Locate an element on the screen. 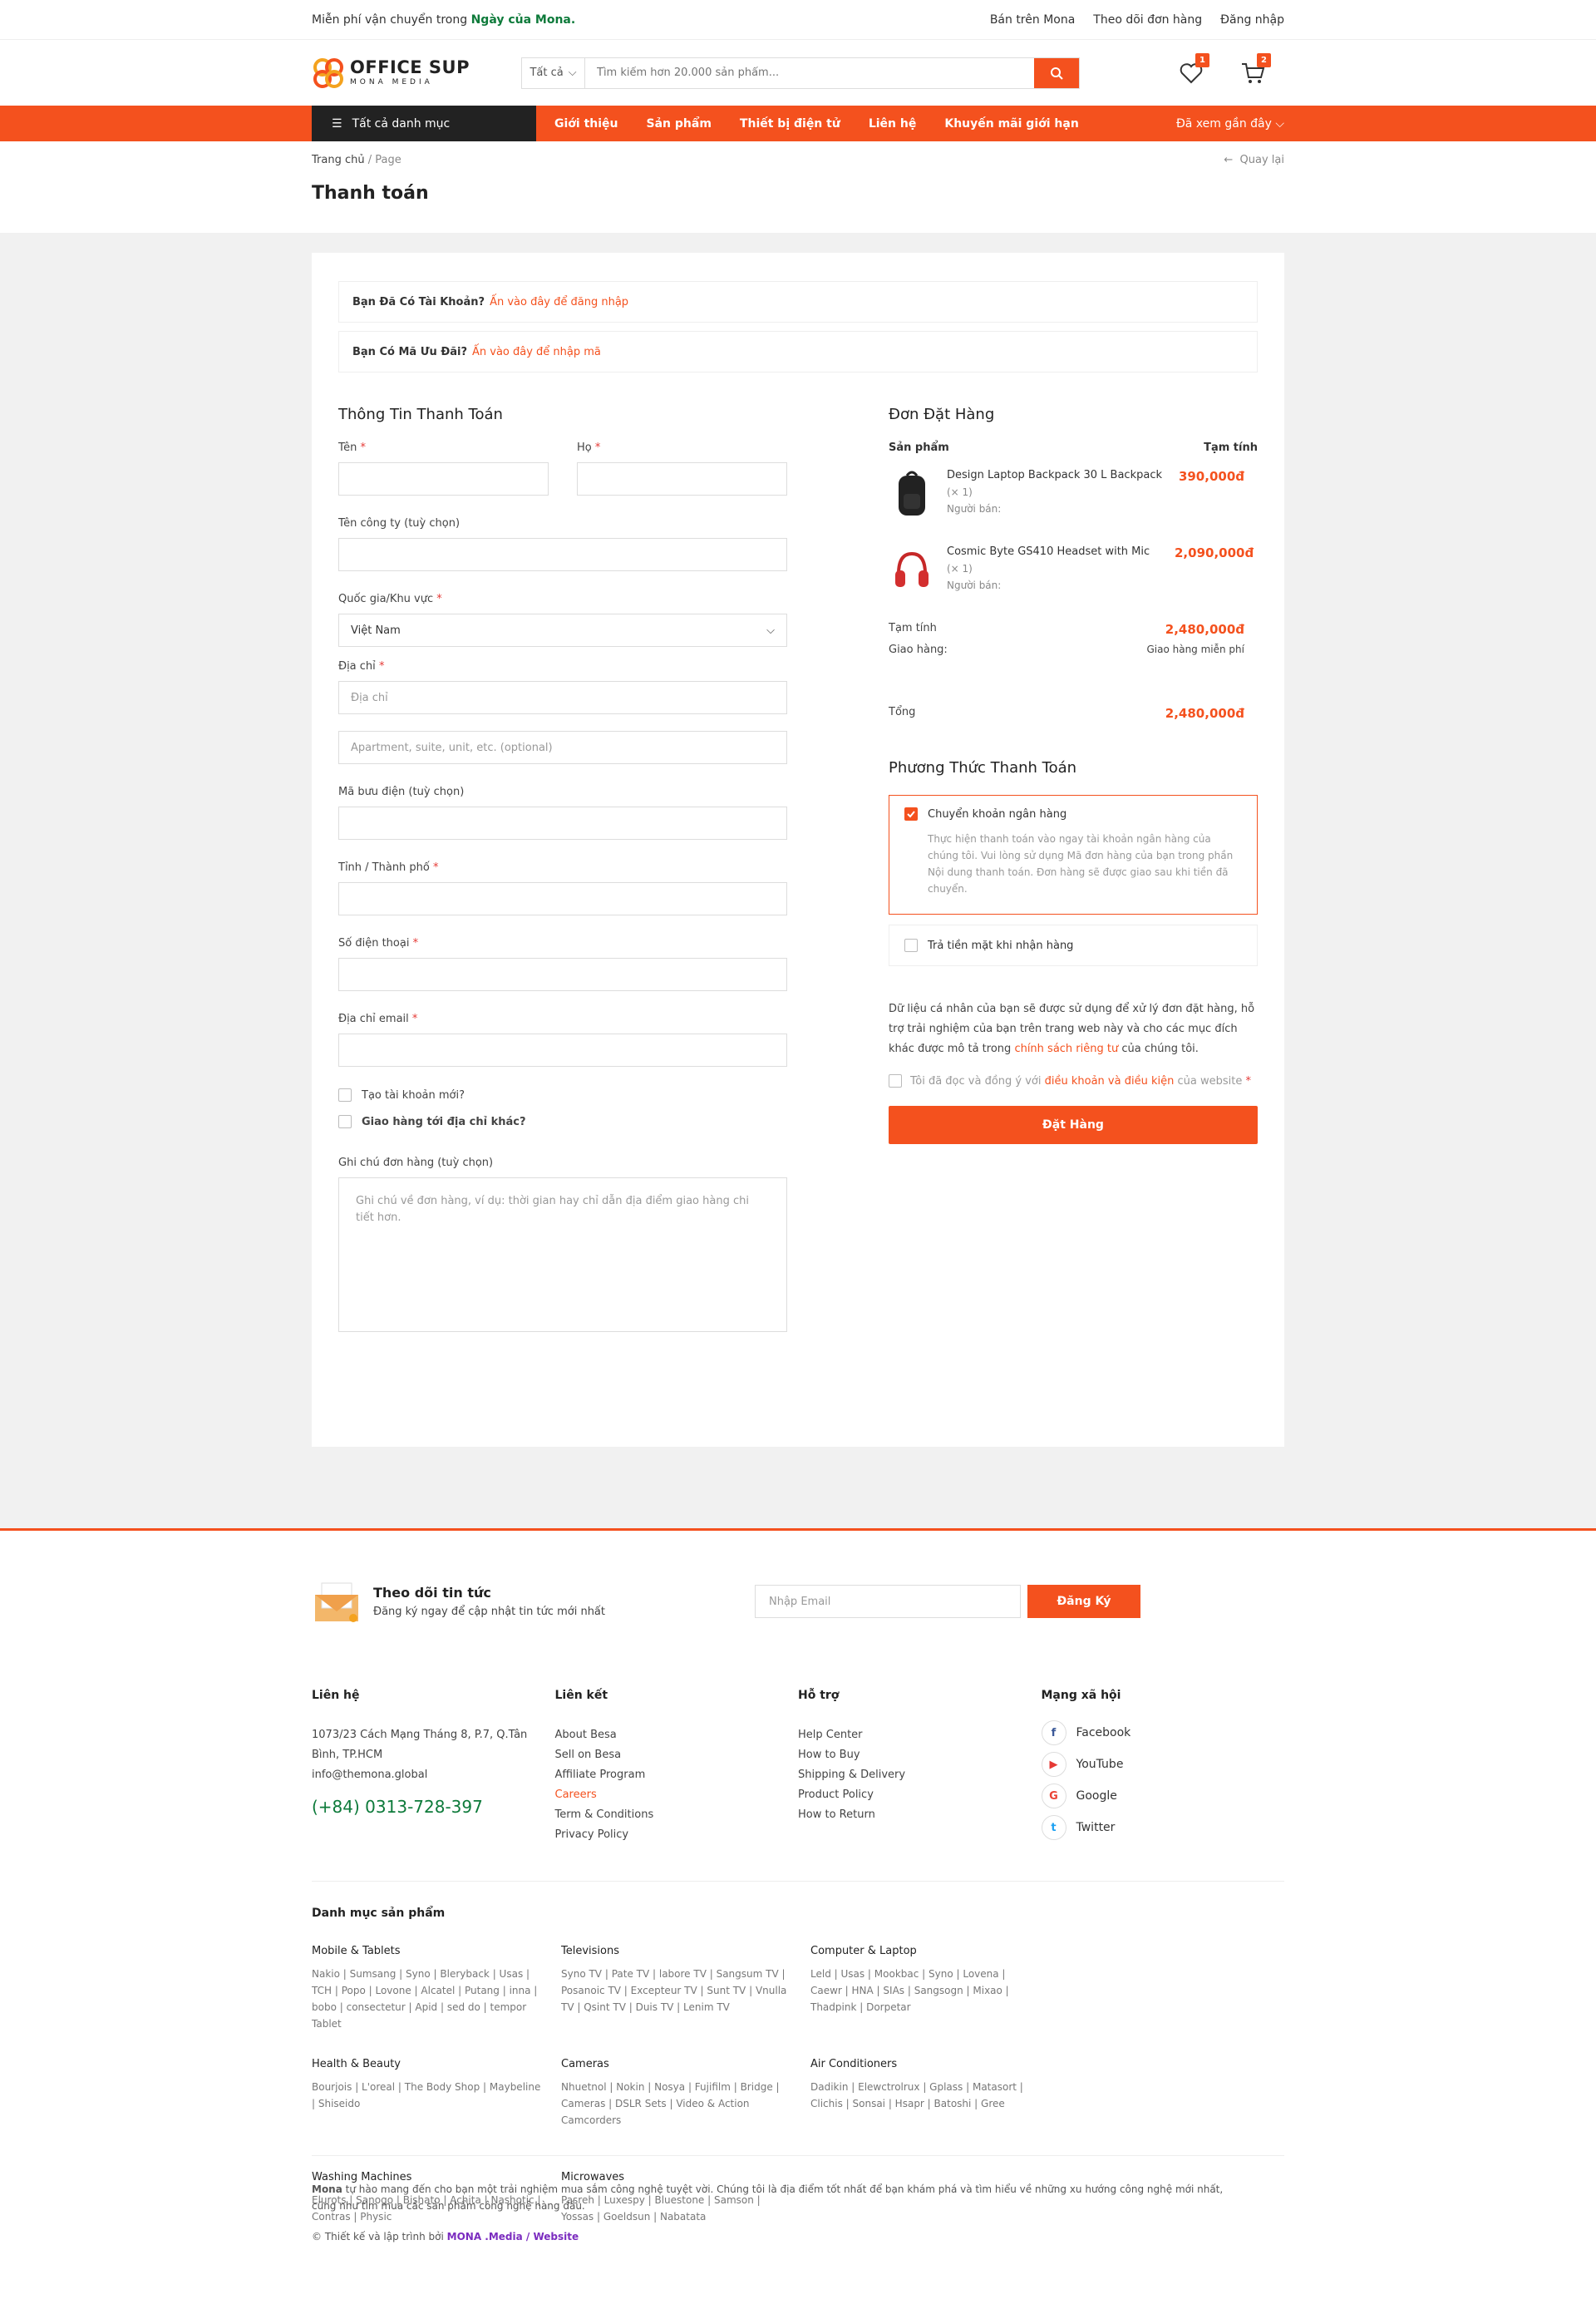 The image size is (1596, 2309). newsletter-email-input: Nhập Email is located at coordinates (888, 1602).